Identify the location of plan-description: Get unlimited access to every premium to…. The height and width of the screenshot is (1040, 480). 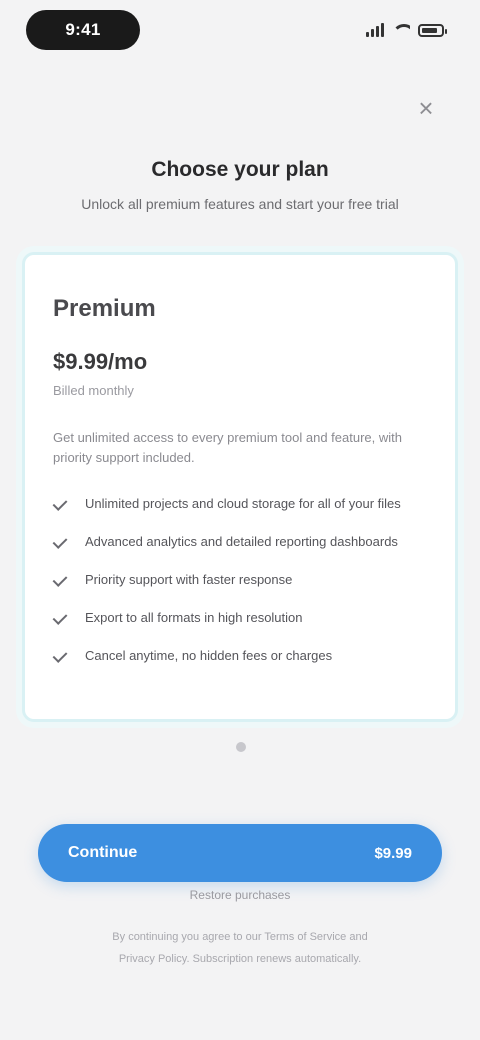
(227, 447).